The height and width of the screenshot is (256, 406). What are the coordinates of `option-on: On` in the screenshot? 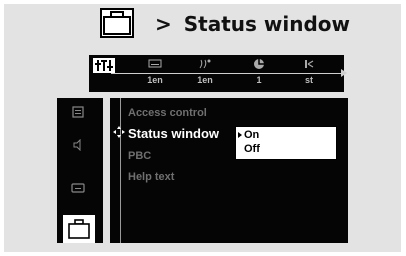 It's located at (251, 135).